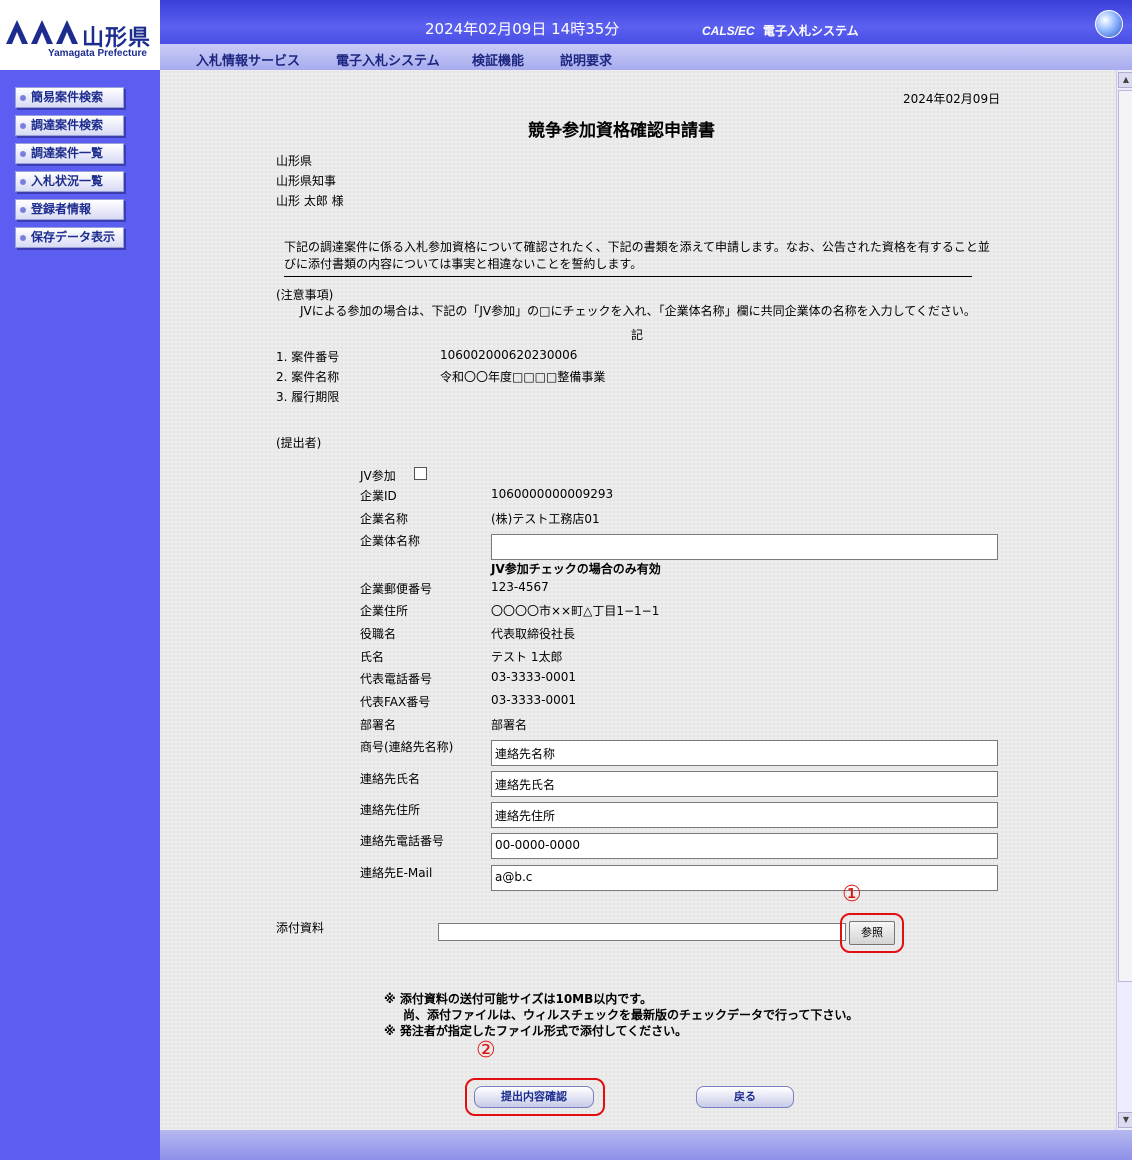 The image size is (1132, 1160). What do you see at coordinates (744, 815) in the screenshot?
I see `contact-address-input: 連絡先住所` at bounding box center [744, 815].